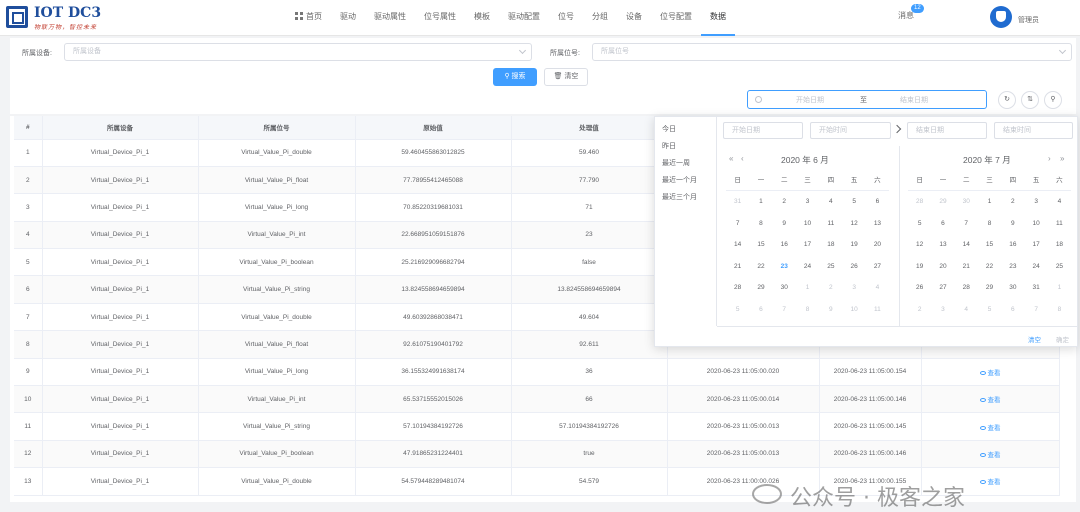  Describe the element at coordinates (850, 130) in the screenshot. I see `start-time-input: 开始时间` at that location.